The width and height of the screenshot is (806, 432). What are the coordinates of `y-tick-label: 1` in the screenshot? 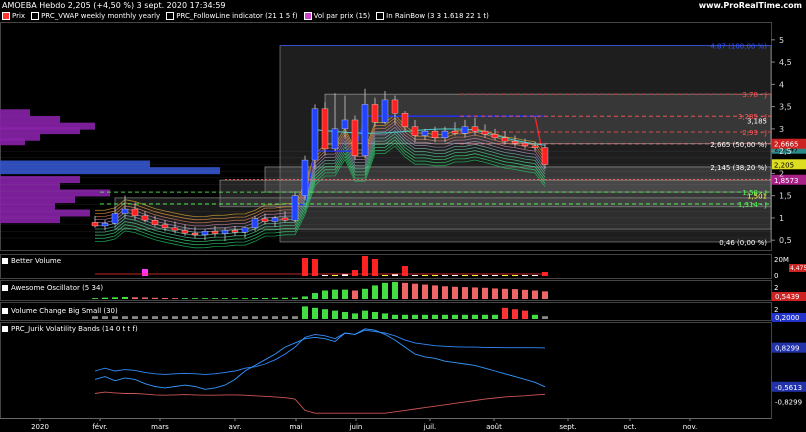 It's located at (781, 218).